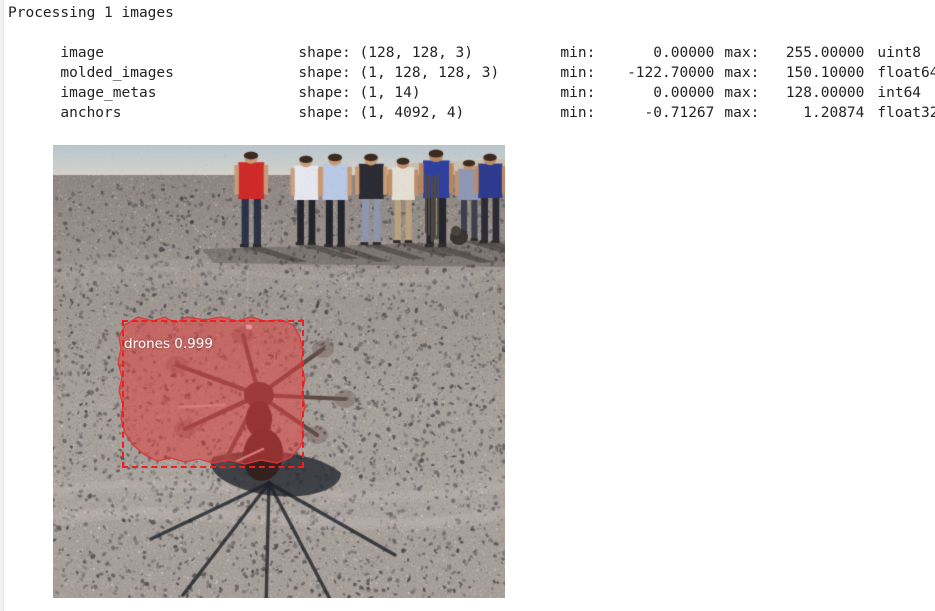 The image size is (935, 611). What do you see at coordinates (825, 53) in the screenshot?
I see `max-value: 255.00000` at bounding box center [825, 53].